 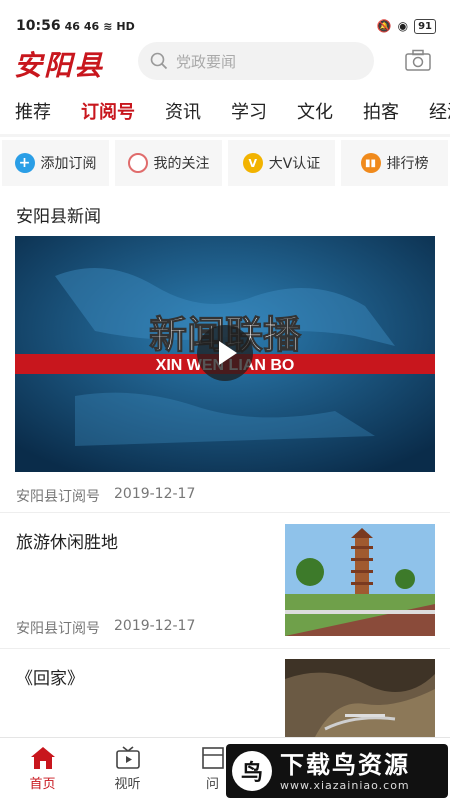 I want to click on tab-study: 学习, so click(x=249, y=114).